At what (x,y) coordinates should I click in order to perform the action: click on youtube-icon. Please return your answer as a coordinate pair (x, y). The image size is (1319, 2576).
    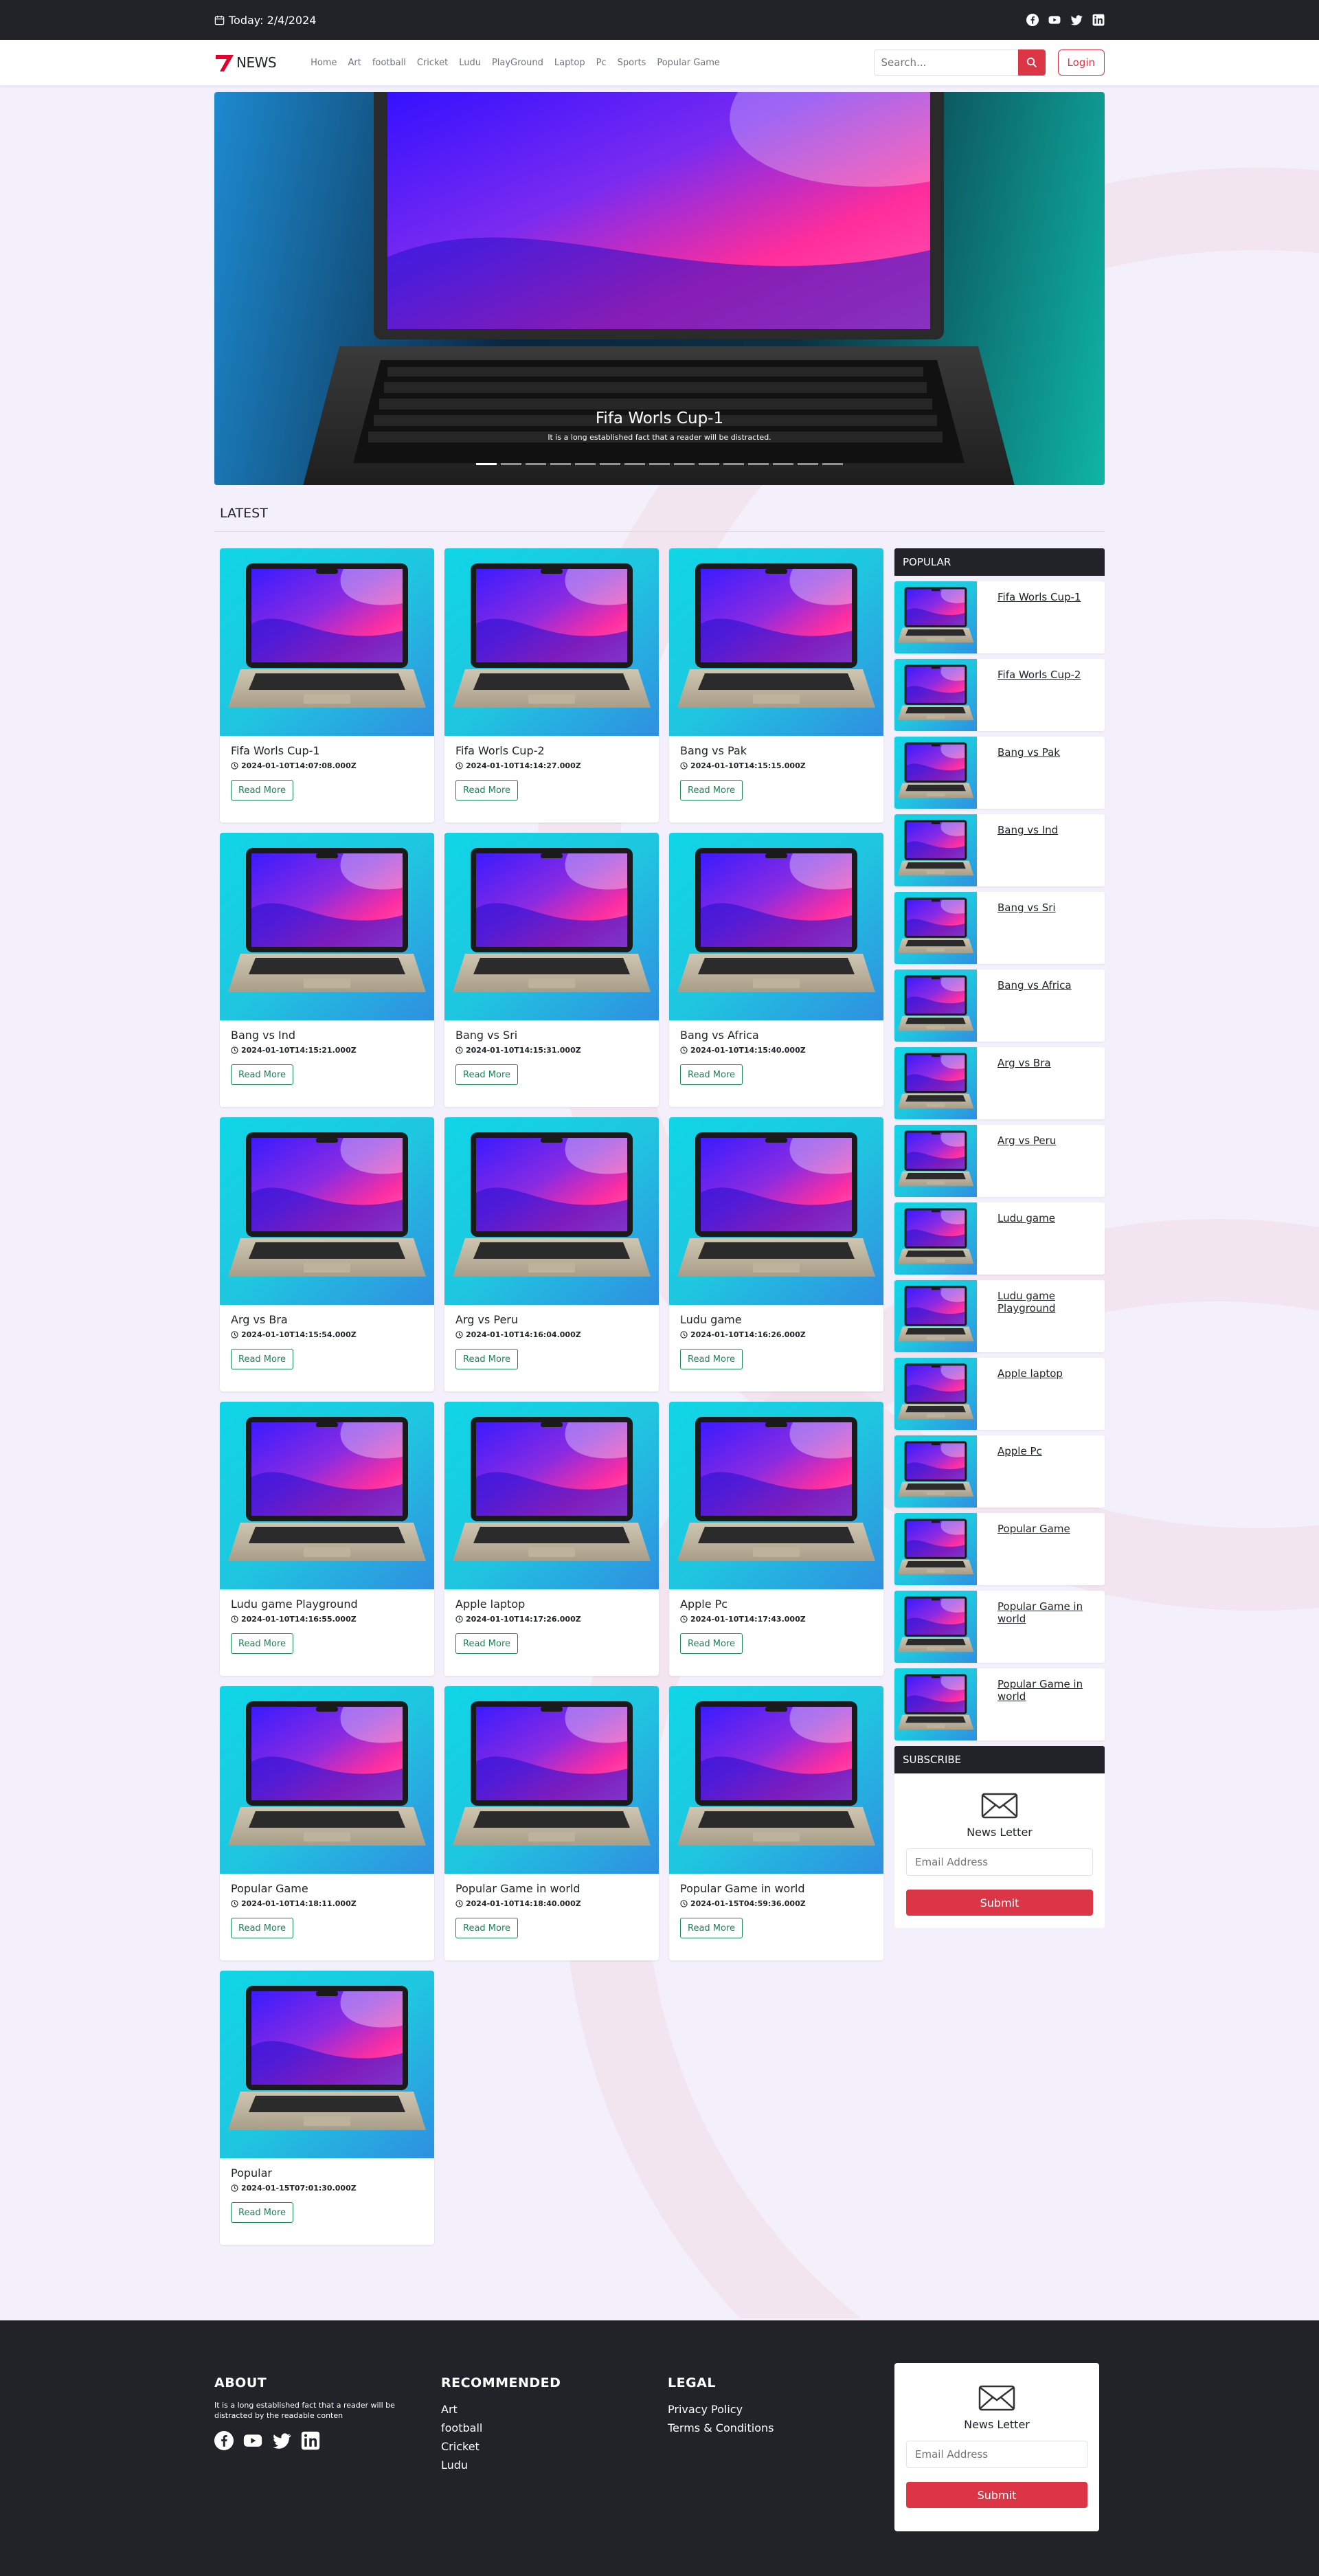
    Looking at the image, I should click on (253, 2440).